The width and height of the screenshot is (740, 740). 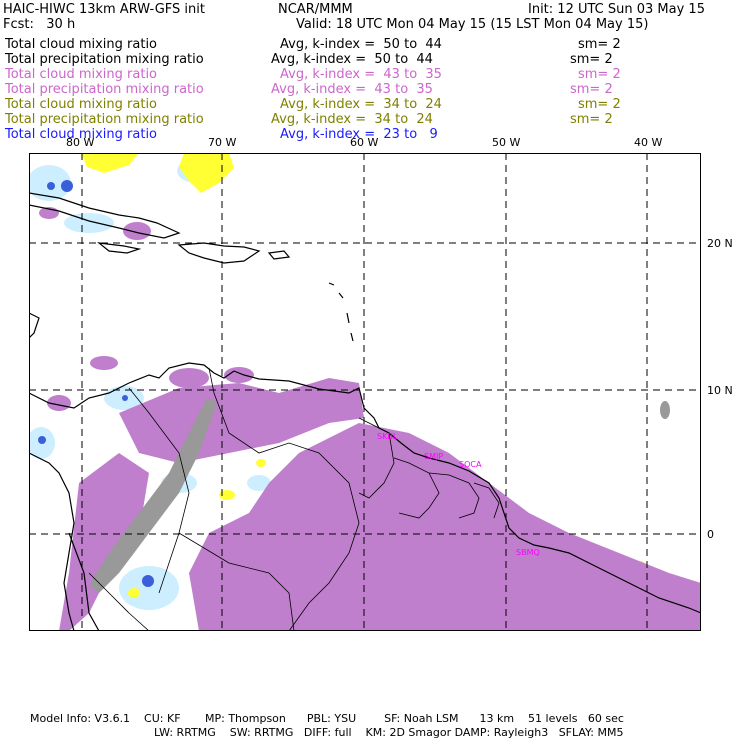 What do you see at coordinates (720, 390) in the screenshot?
I see `lat-label-10n: 10 N` at bounding box center [720, 390].